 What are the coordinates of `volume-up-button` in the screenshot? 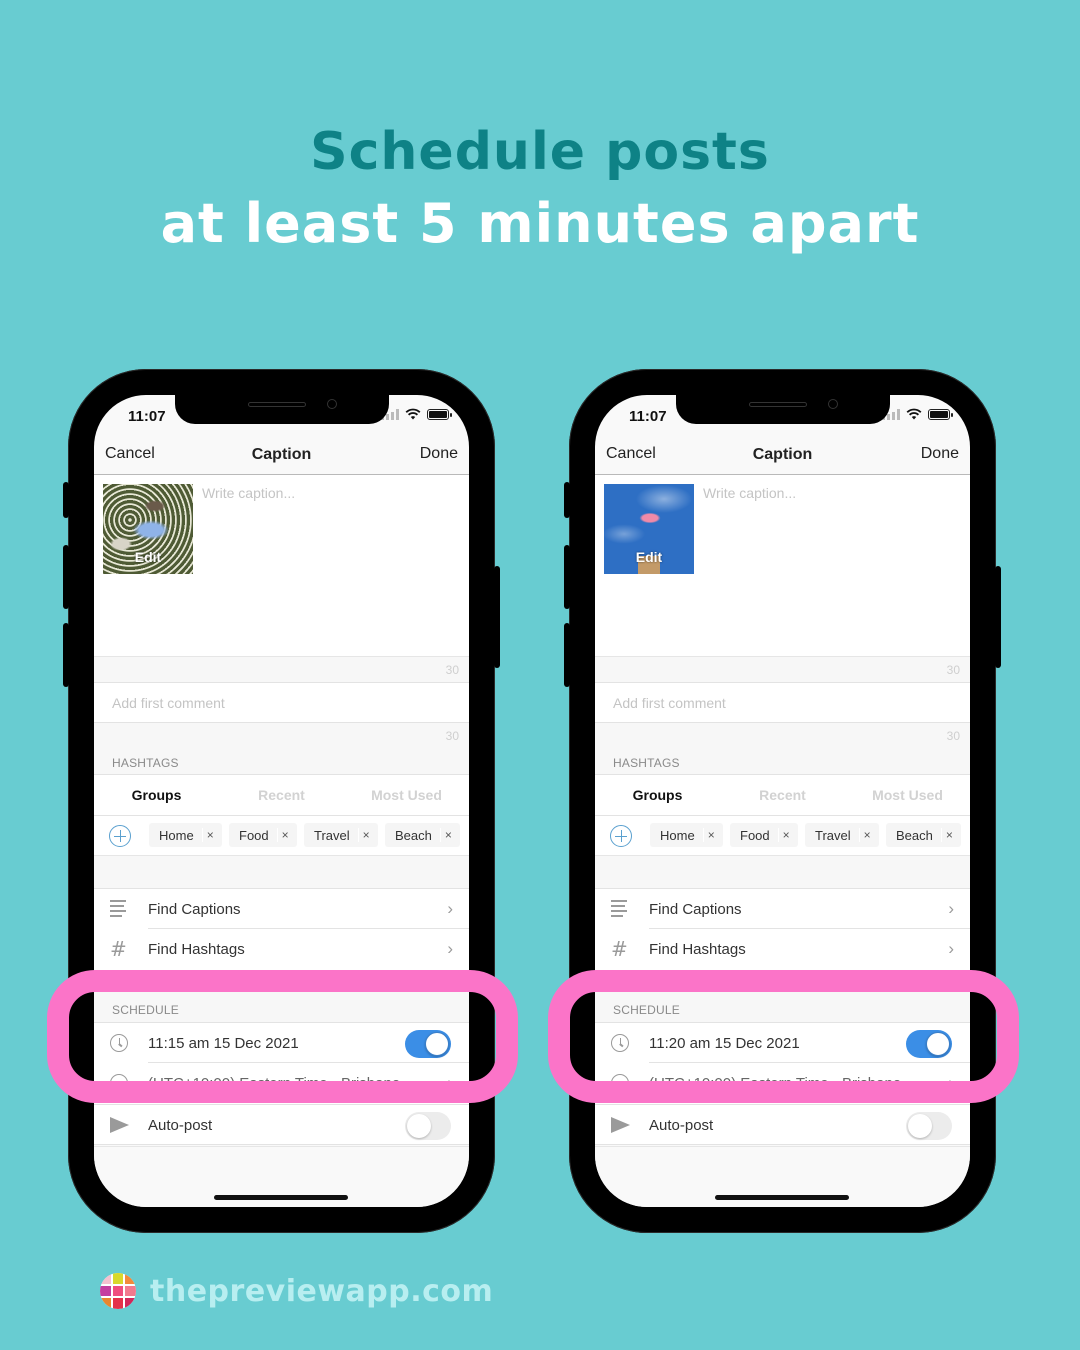 It's located at (66, 577).